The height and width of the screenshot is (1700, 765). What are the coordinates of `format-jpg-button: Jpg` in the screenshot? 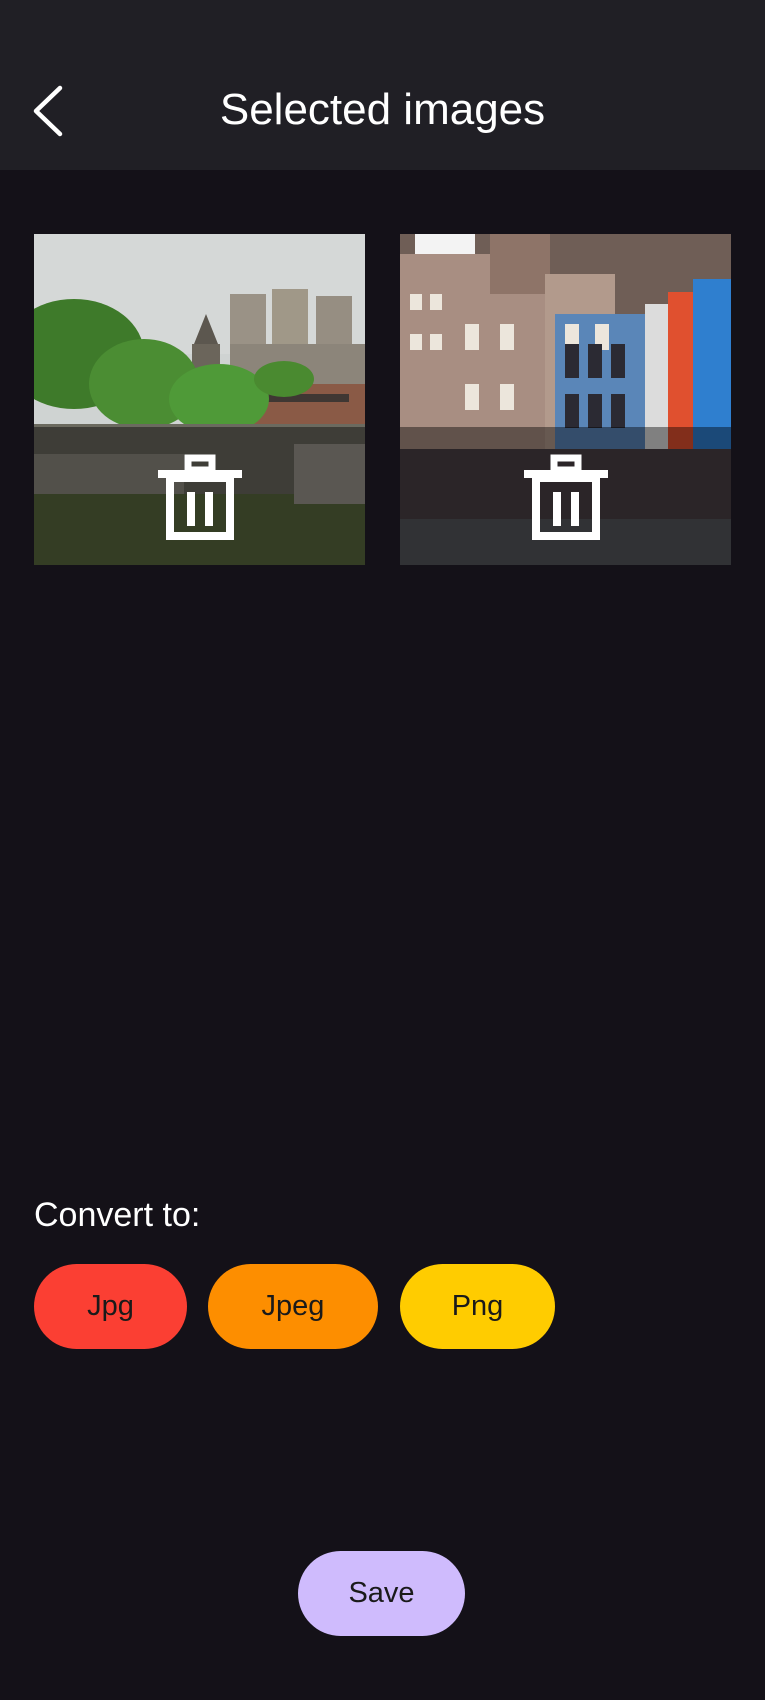 It's located at (110, 1306).